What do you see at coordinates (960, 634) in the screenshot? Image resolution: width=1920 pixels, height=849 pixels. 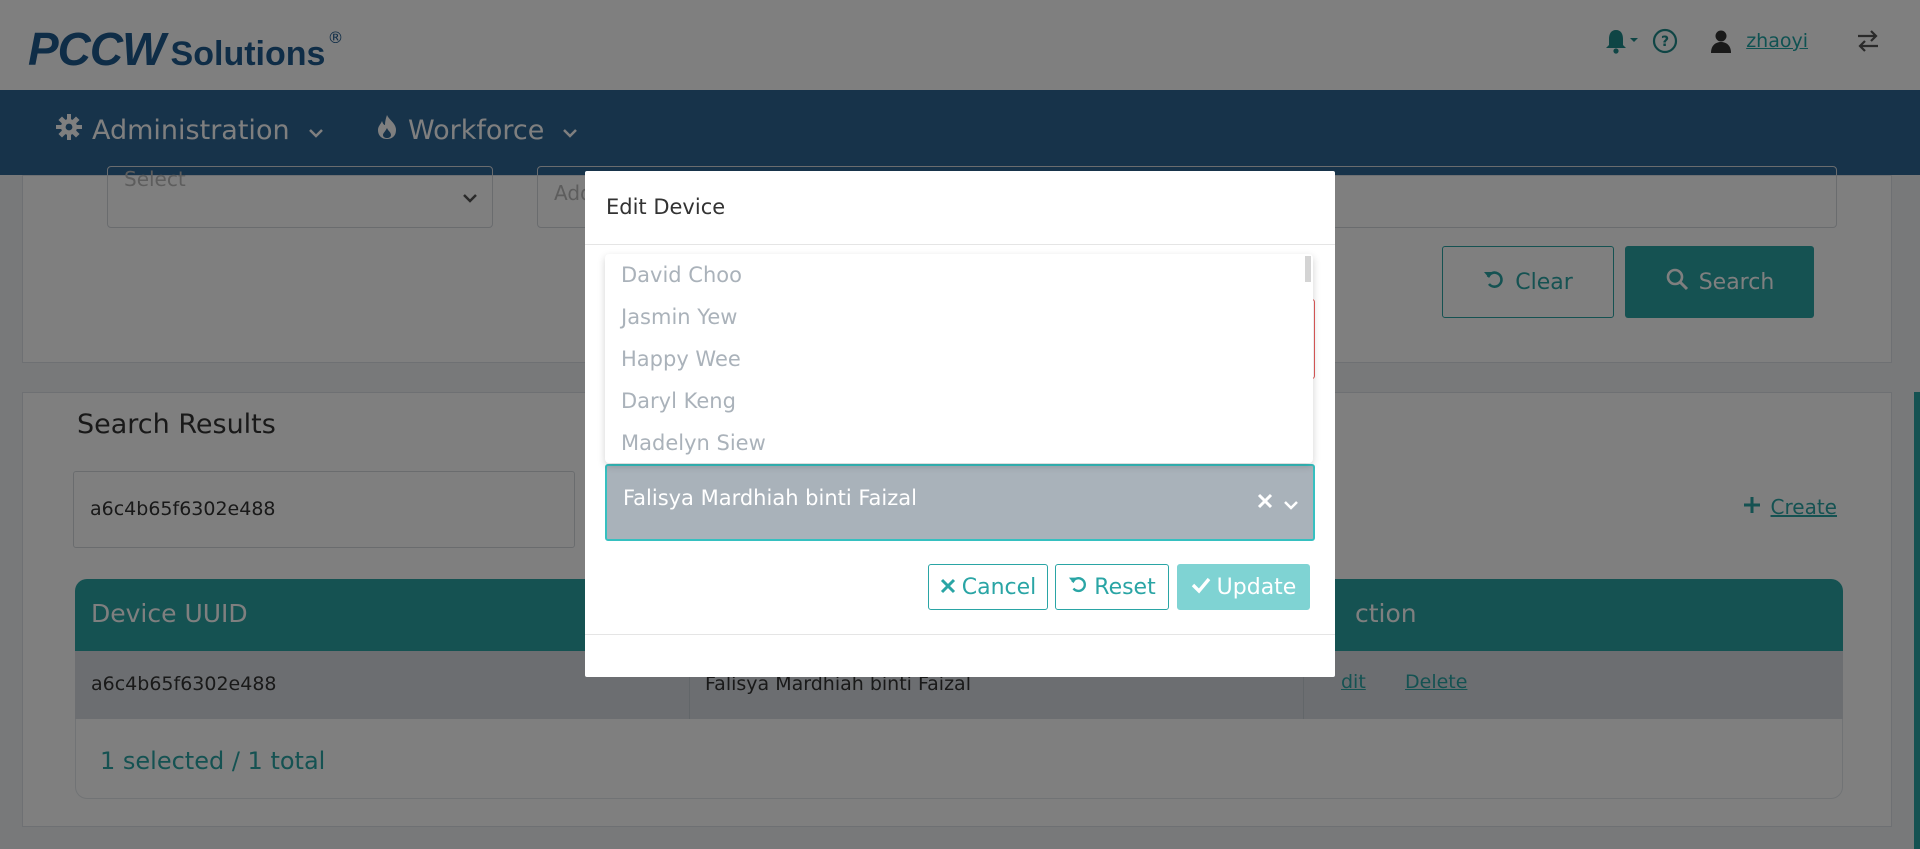 I see `modal-footer-divider` at bounding box center [960, 634].